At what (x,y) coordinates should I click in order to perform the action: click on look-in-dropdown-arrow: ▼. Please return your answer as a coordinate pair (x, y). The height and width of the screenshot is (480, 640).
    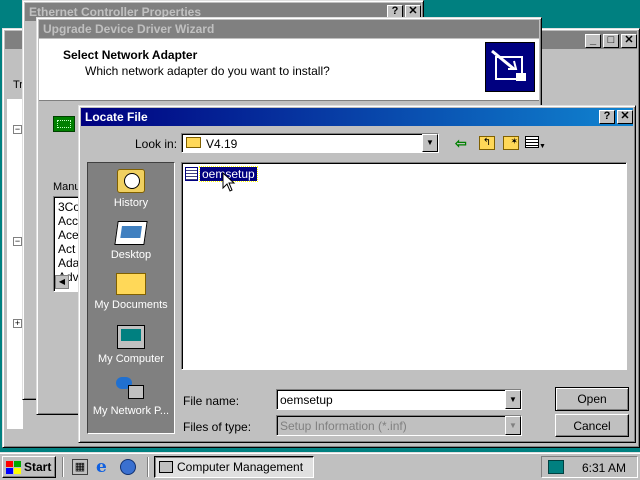
    Looking at the image, I should click on (430, 143).